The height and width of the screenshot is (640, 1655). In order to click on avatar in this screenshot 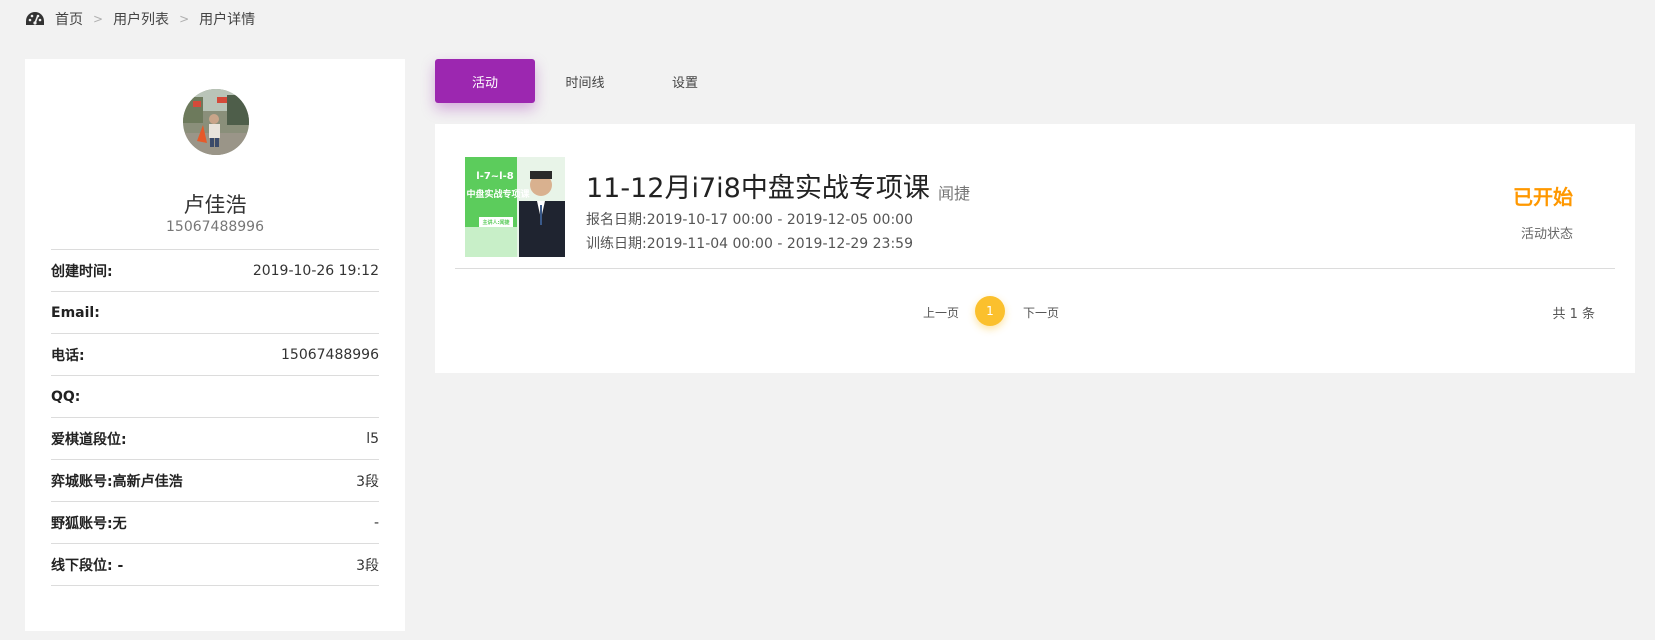, I will do `click(216, 122)`.